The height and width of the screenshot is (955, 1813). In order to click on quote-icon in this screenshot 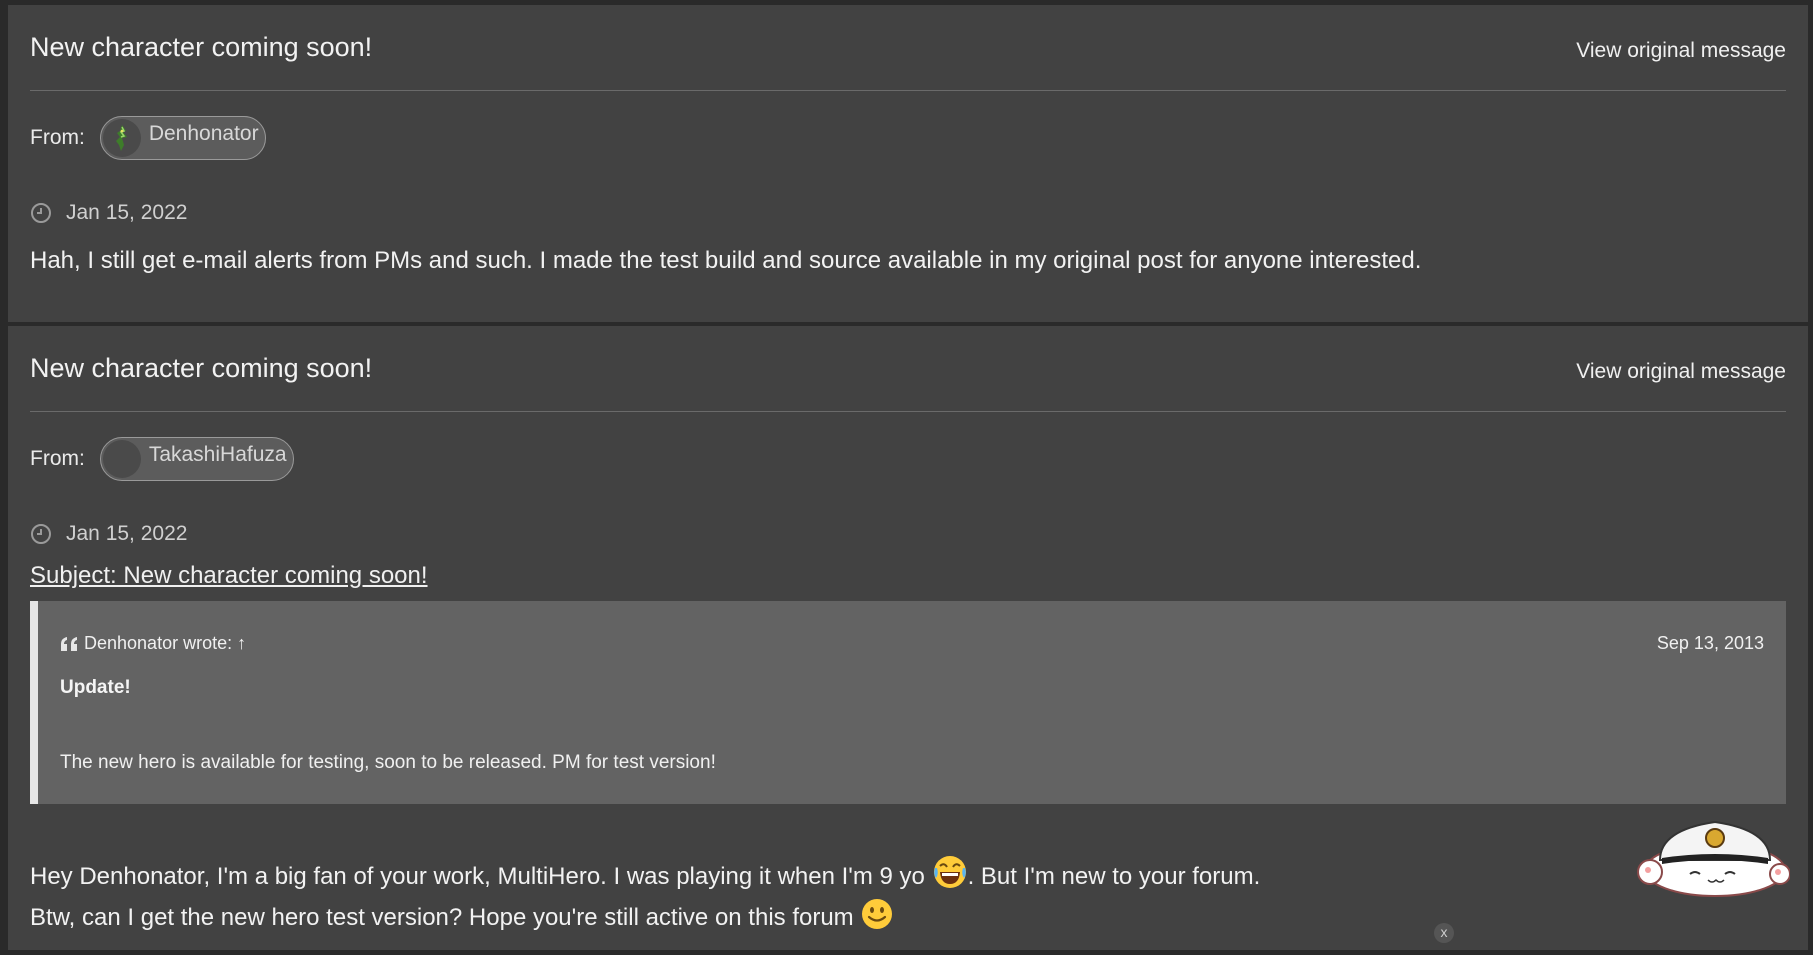, I will do `click(69, 643)`.